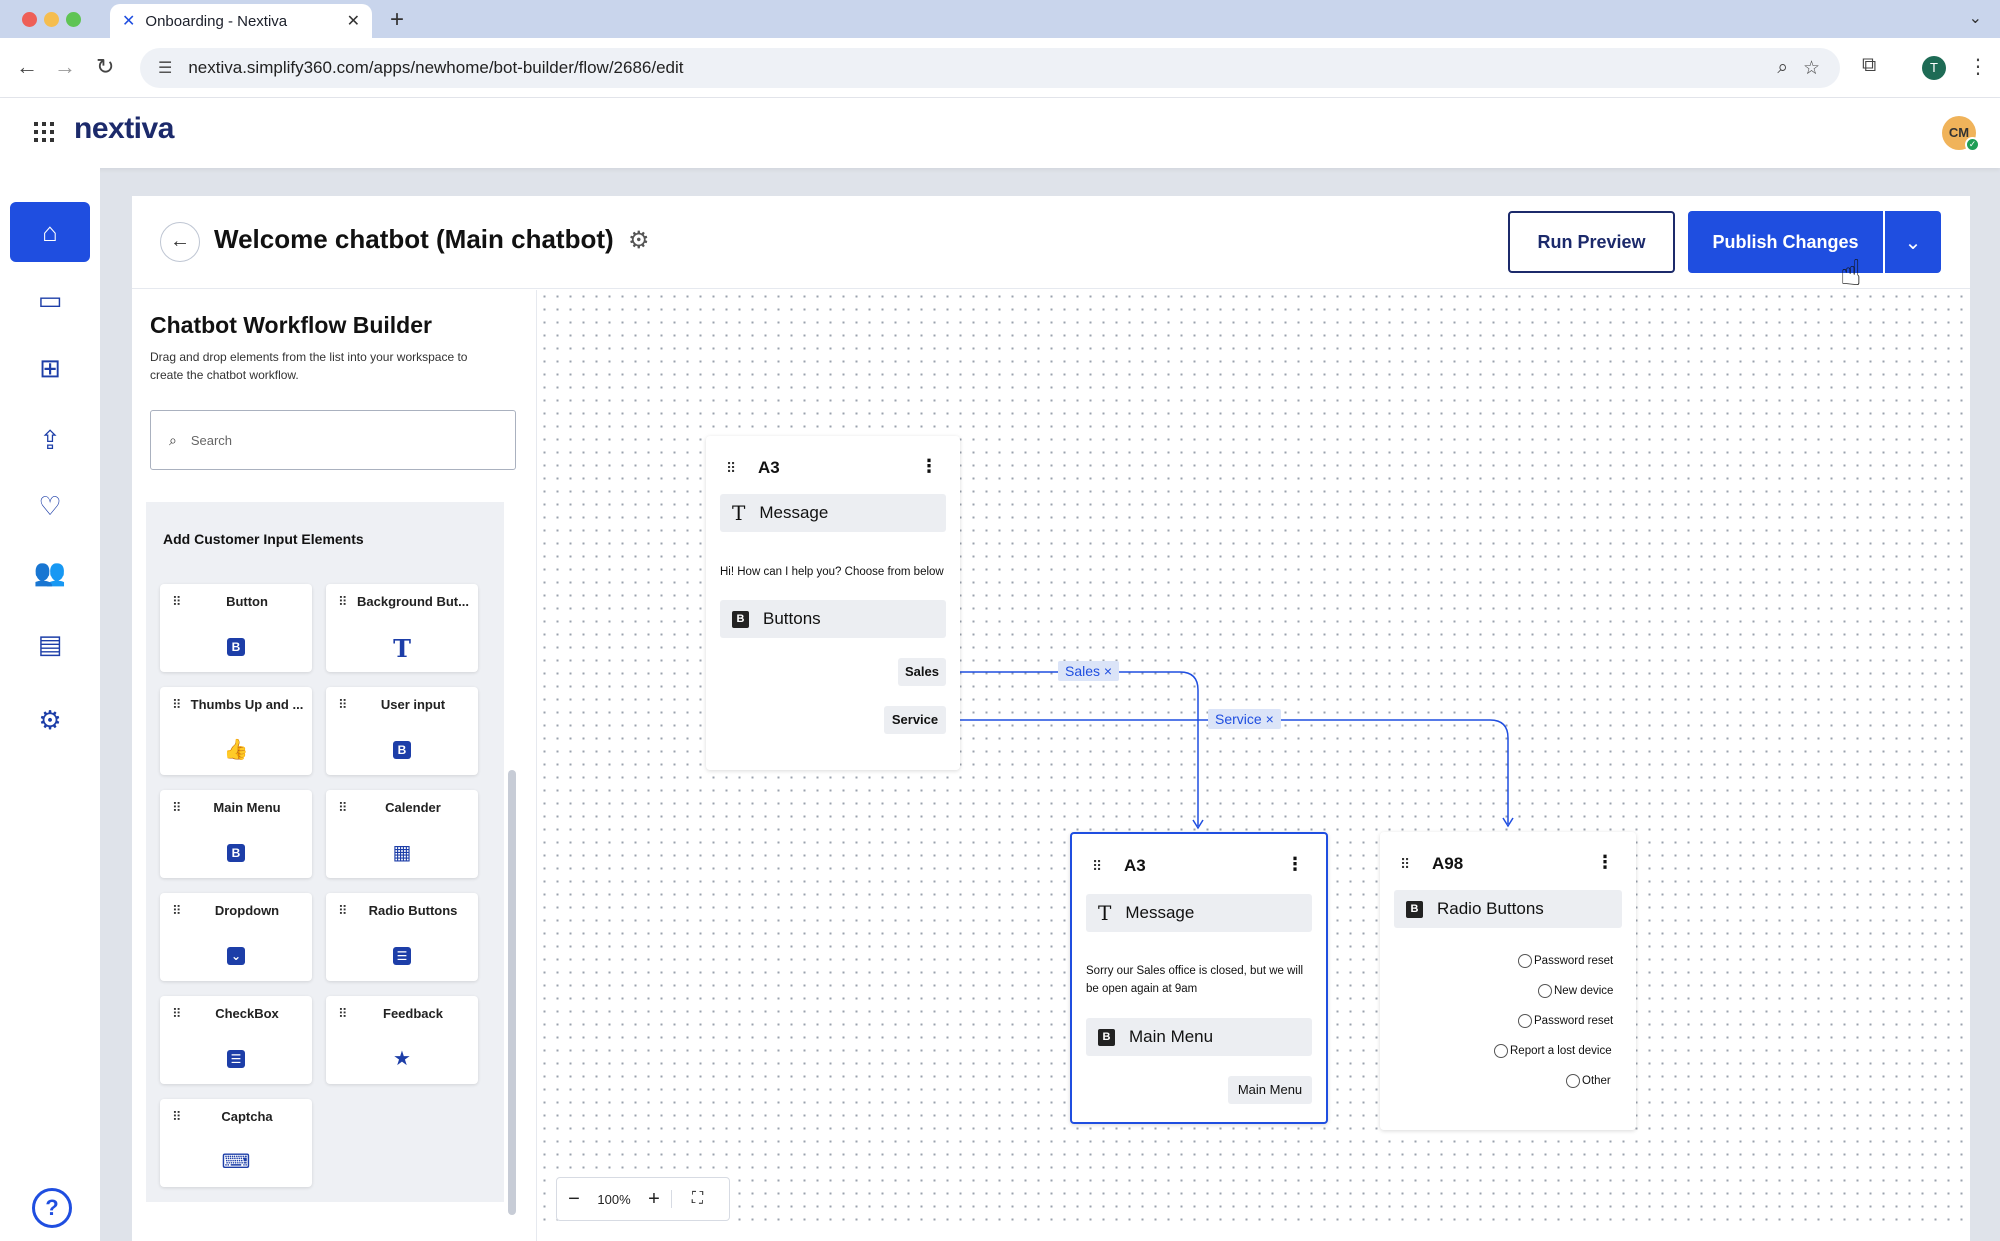 The height and width of the screenshot is (1241, 2000). I want to click on element-button: ⠿ Button B, so click(236, 628).